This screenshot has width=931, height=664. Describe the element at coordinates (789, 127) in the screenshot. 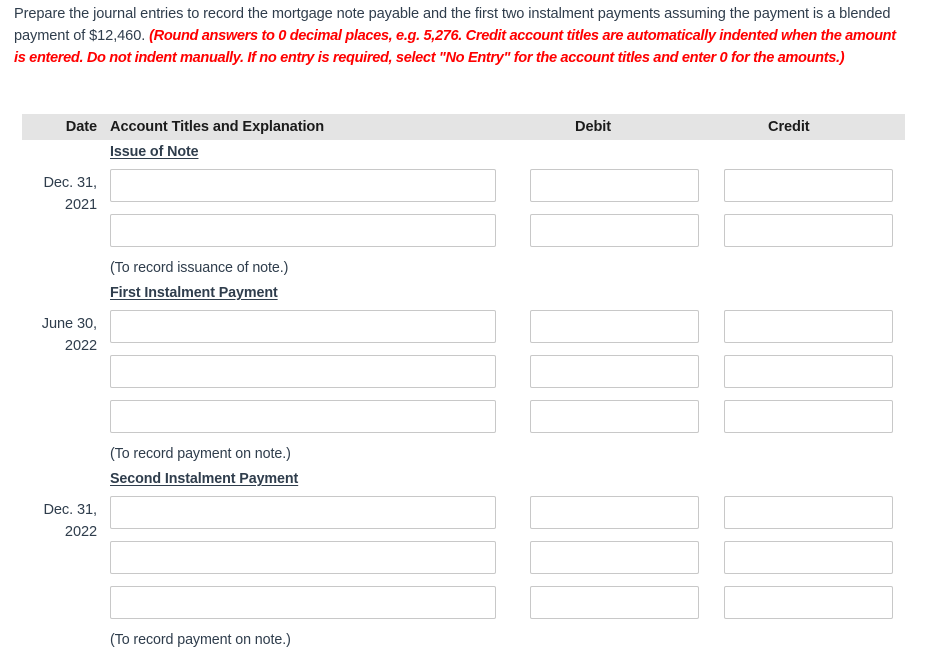

I see `column-header-credit: Credit` at that location.